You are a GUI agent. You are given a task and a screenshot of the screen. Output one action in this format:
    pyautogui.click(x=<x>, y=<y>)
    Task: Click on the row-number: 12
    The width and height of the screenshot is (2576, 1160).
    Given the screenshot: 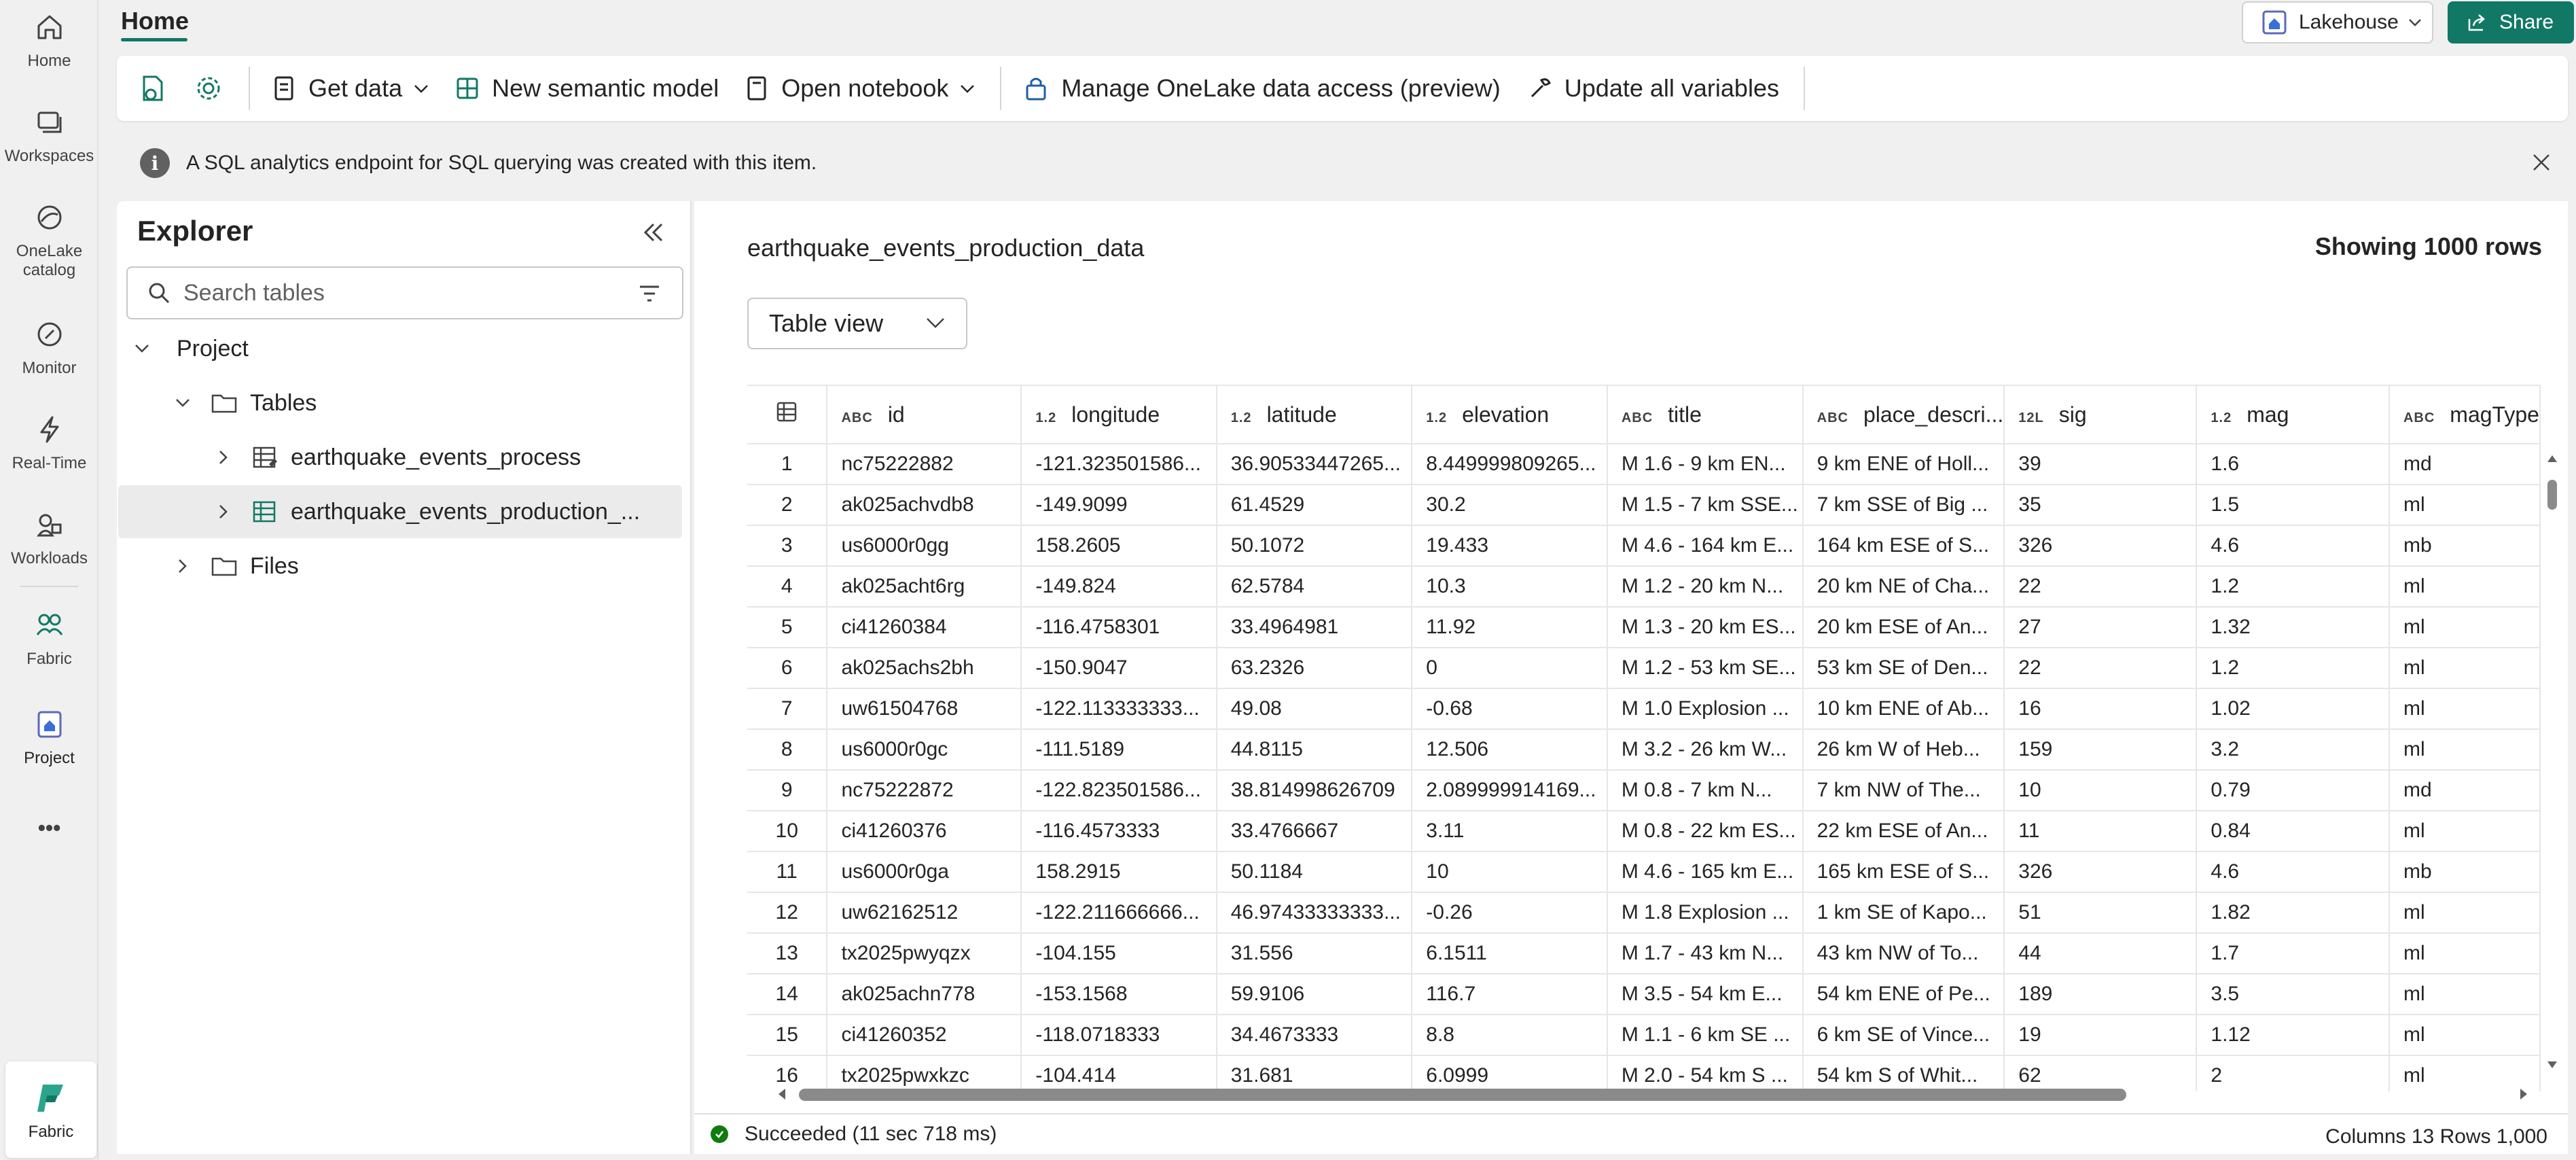 What is the action you would take?
    pyautogui.click(x=787, y=913)
    